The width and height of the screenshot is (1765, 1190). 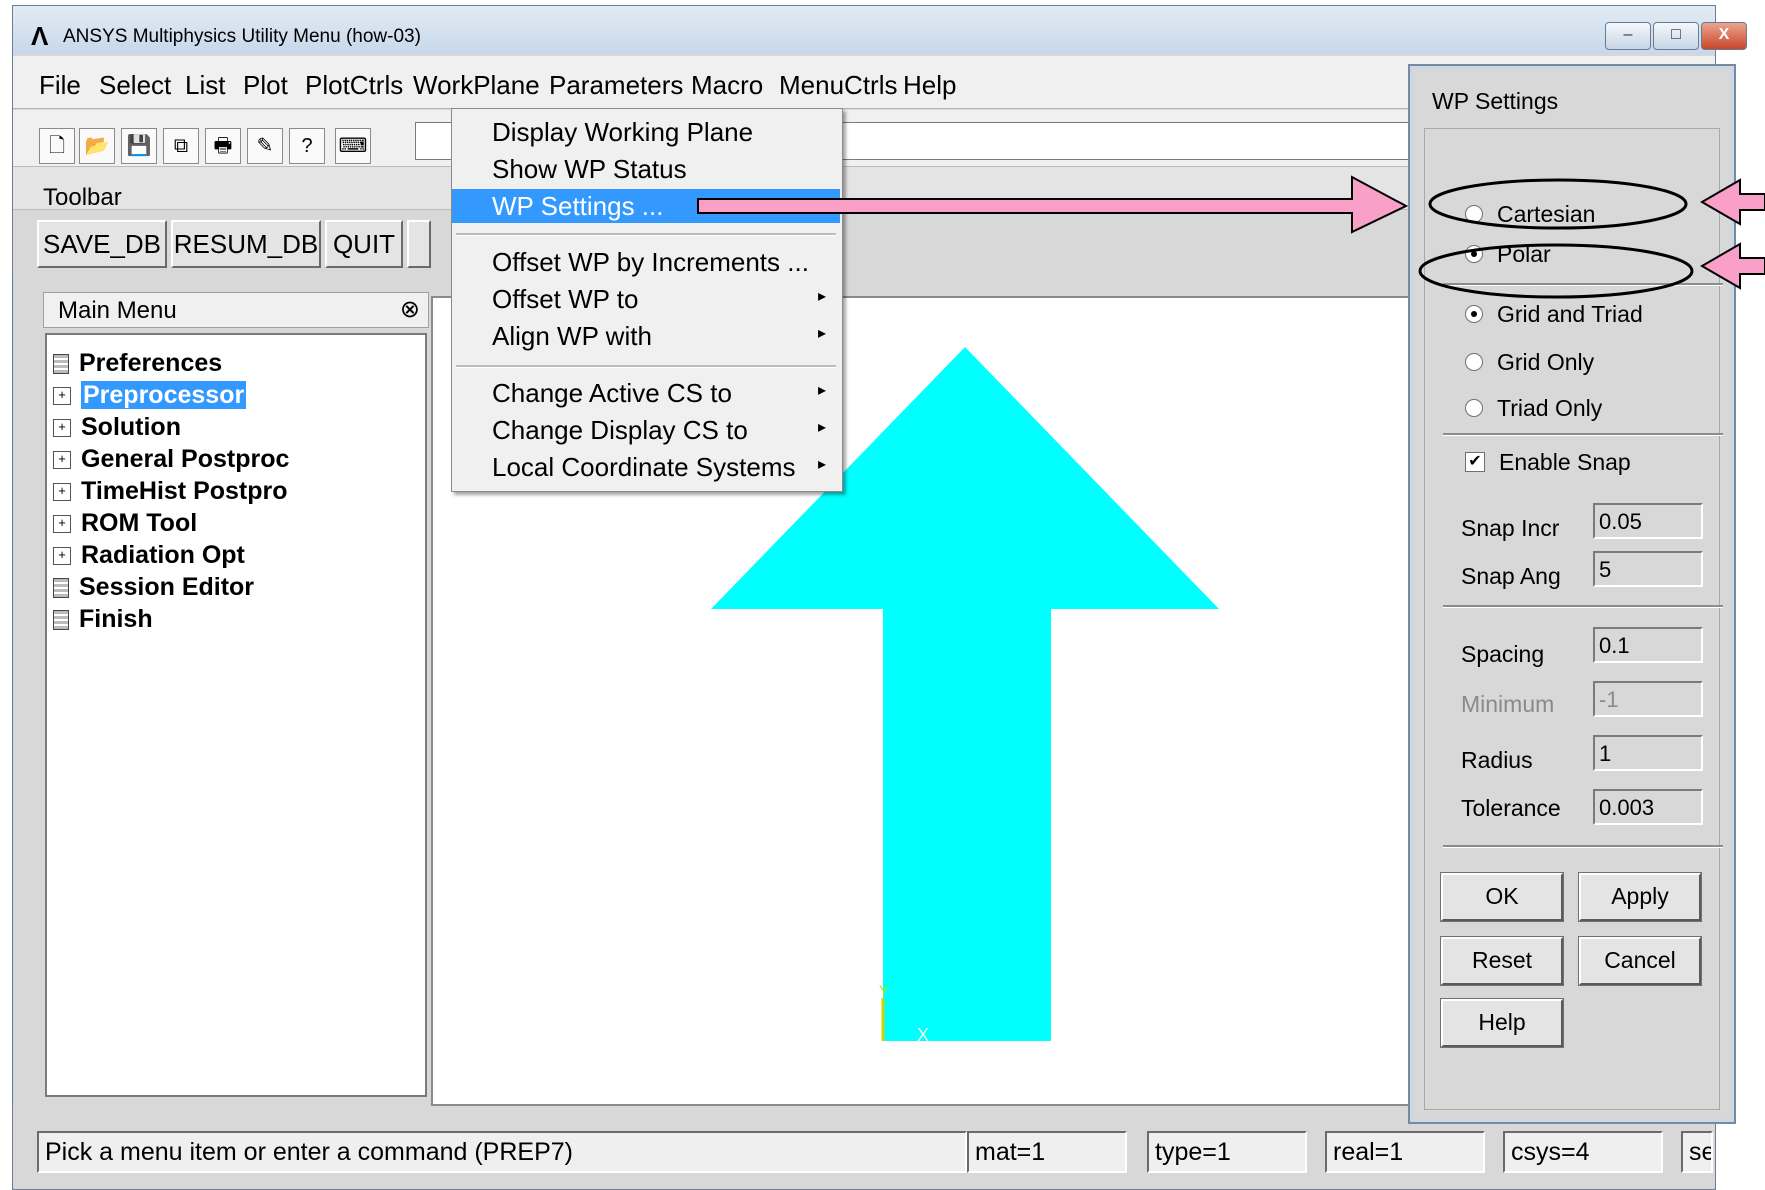 What do you see at coordinates (476, 85) in the screenshot?
I see `menu-workplane: WorkPlane` at bounding box center [476, 85].